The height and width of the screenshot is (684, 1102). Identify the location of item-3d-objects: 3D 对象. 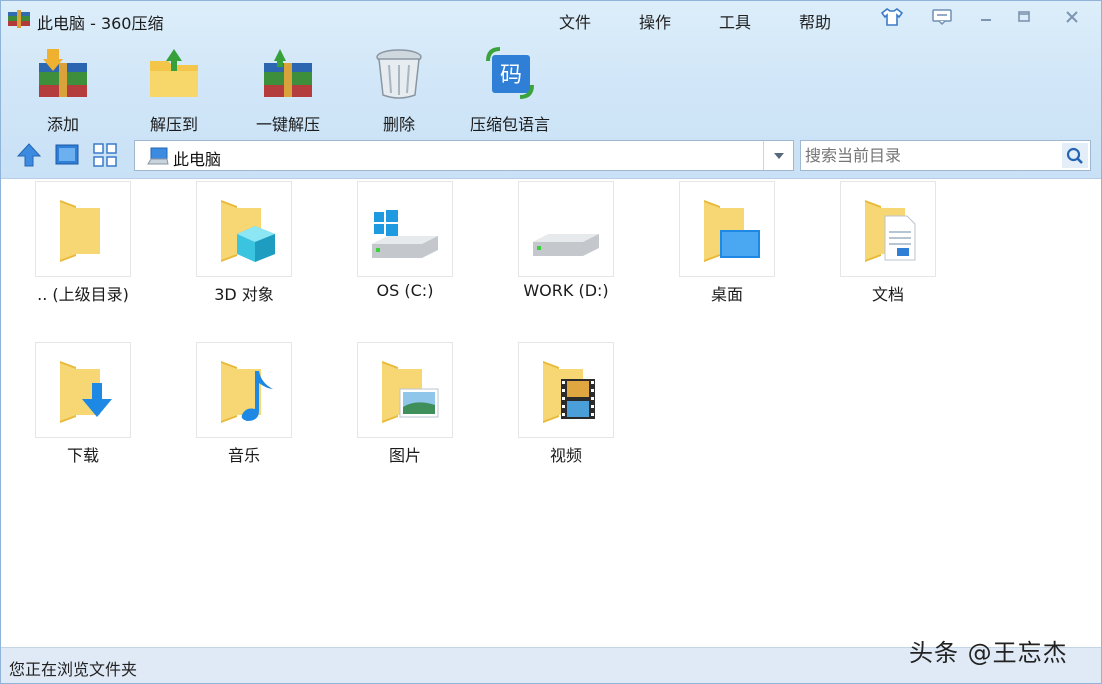
(232, 249).